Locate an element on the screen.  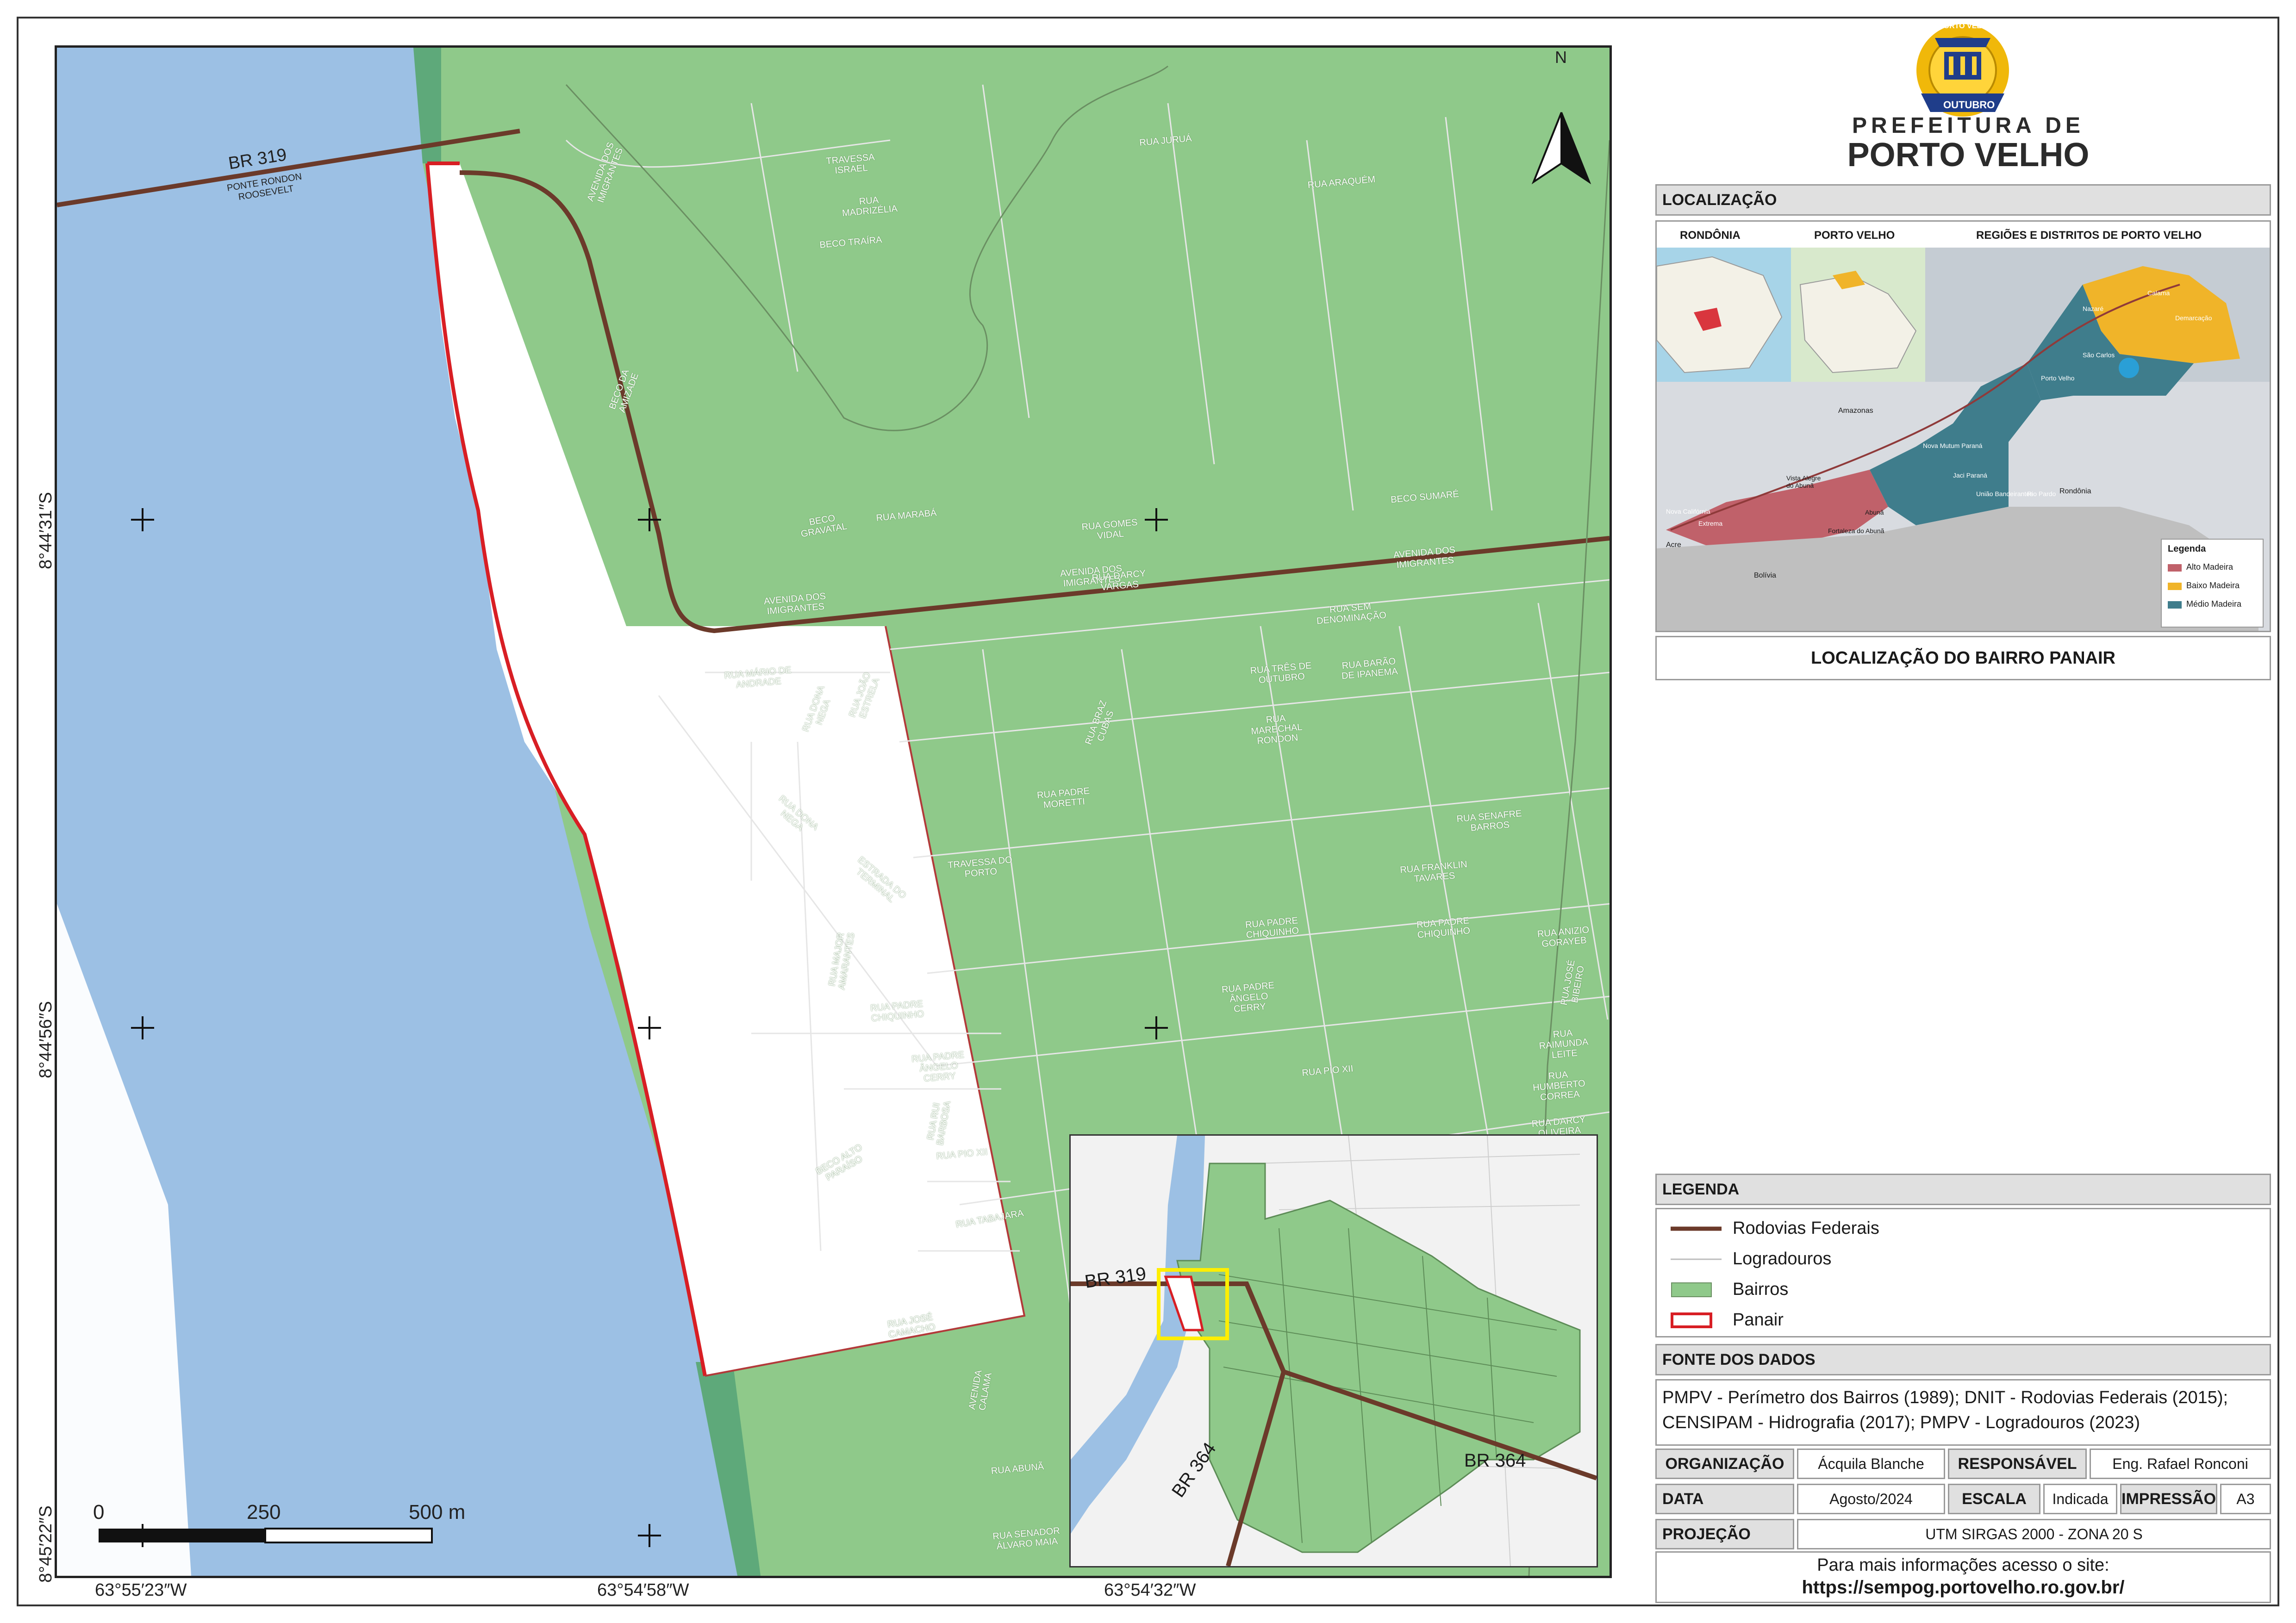
scale-250: 250 is located at coordinates (264, 1512).